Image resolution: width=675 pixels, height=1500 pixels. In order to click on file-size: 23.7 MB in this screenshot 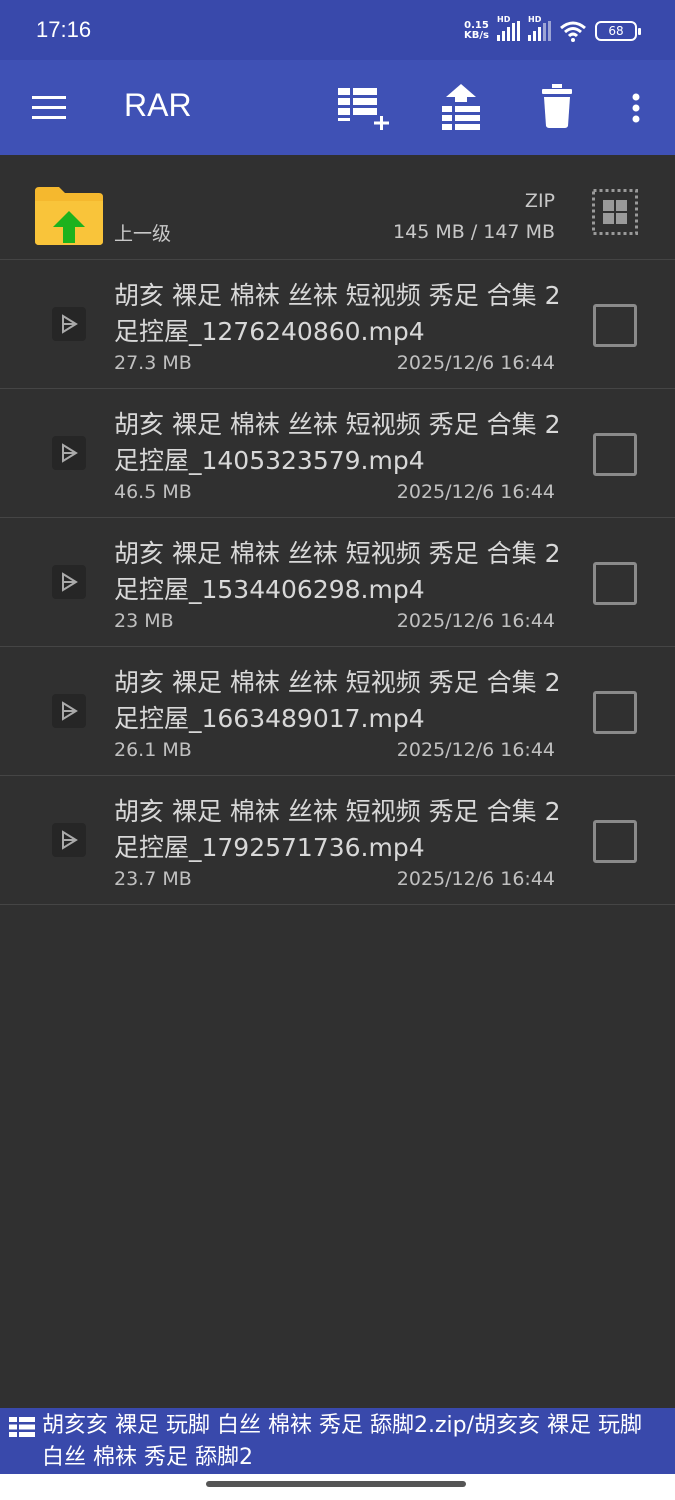, I will do `click(153, 879)`.